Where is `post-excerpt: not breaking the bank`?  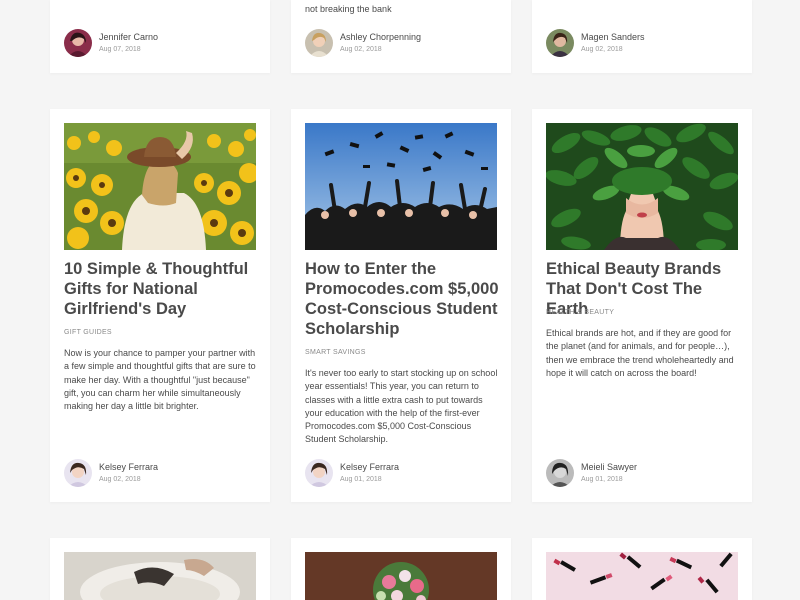 post-excerpt: not breaking the bank is located at coordinates (348, 9).